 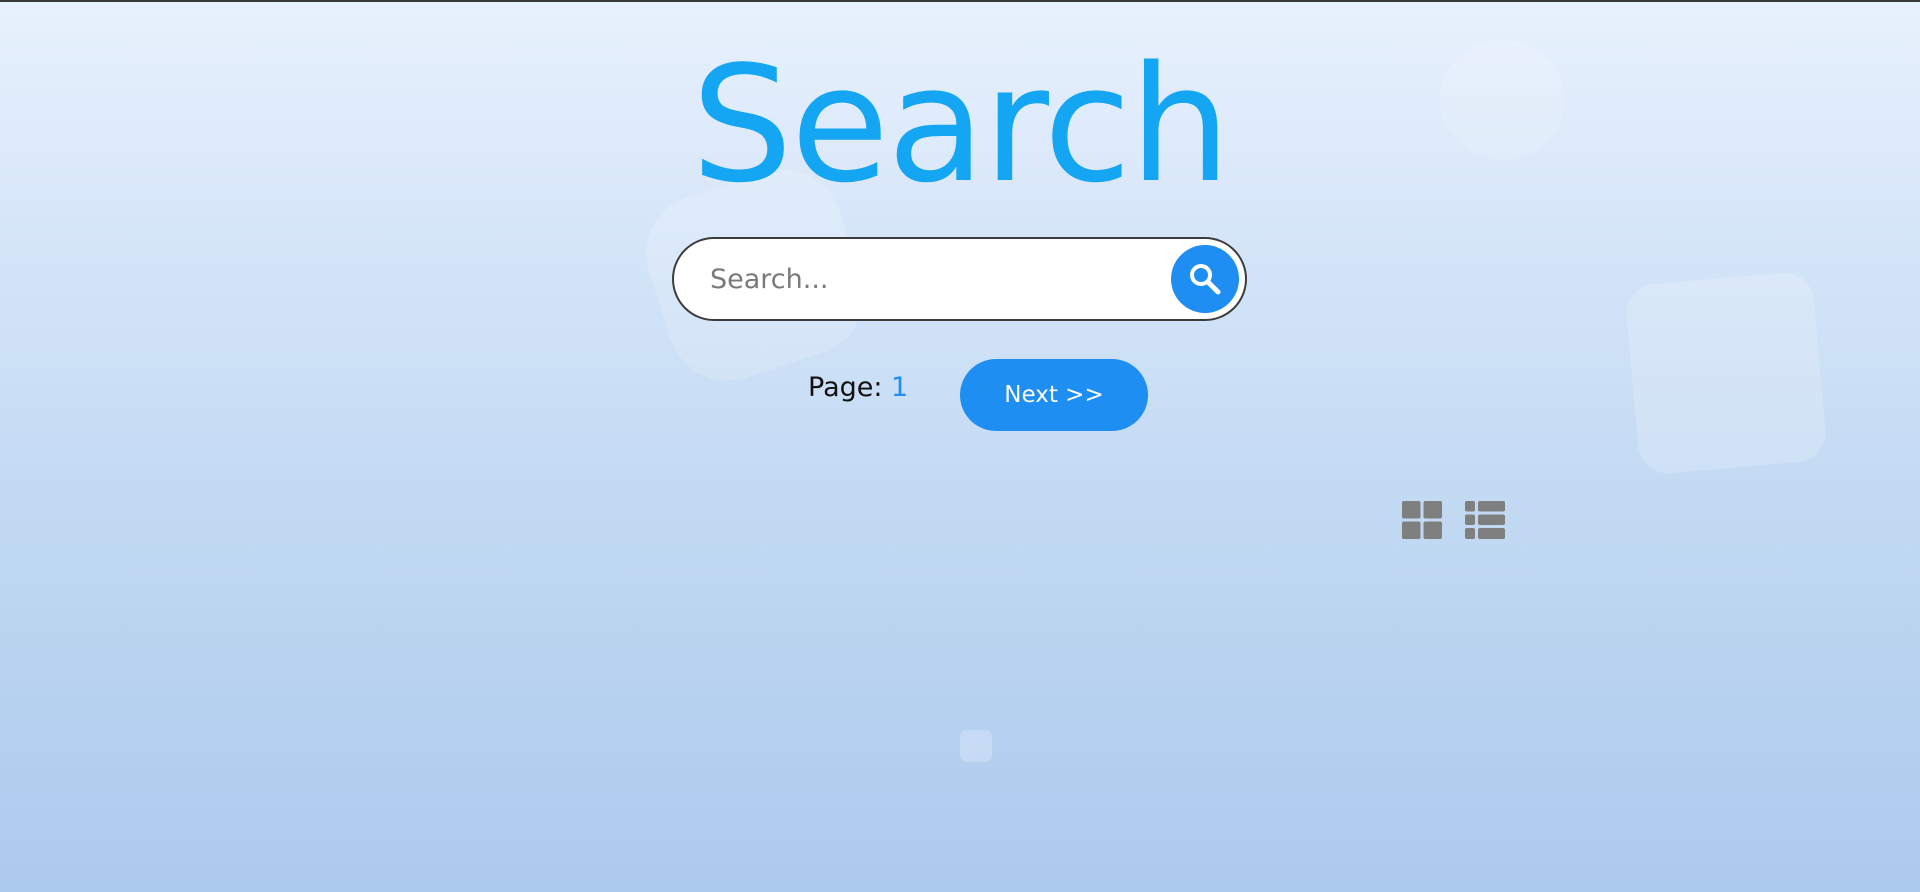 What do you see at coordinates (961, 124) in the screenshot?
I see `page-title: Search` at bounding box center [961, 124].